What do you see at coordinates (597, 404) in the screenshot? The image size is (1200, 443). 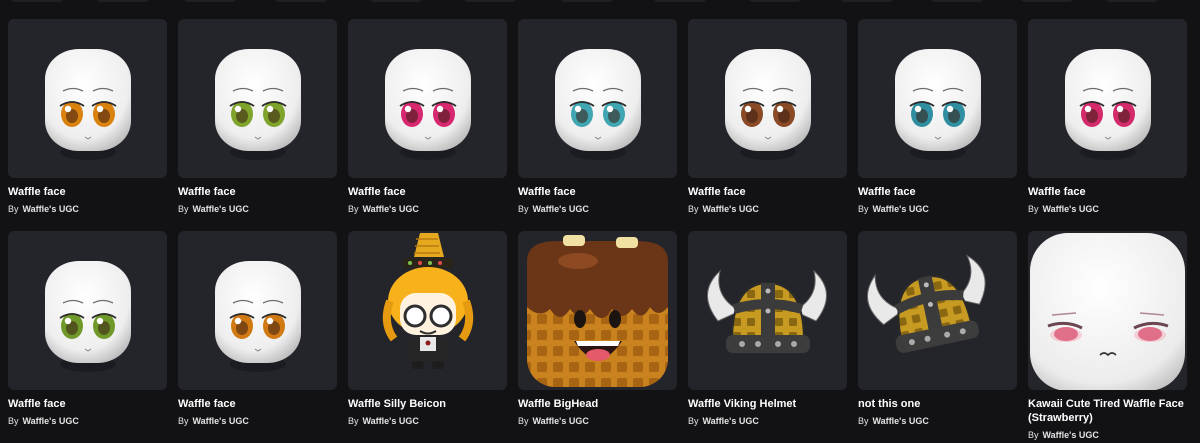 I see `item-name: Waffle BigHead` at bounding box center [597, 404].